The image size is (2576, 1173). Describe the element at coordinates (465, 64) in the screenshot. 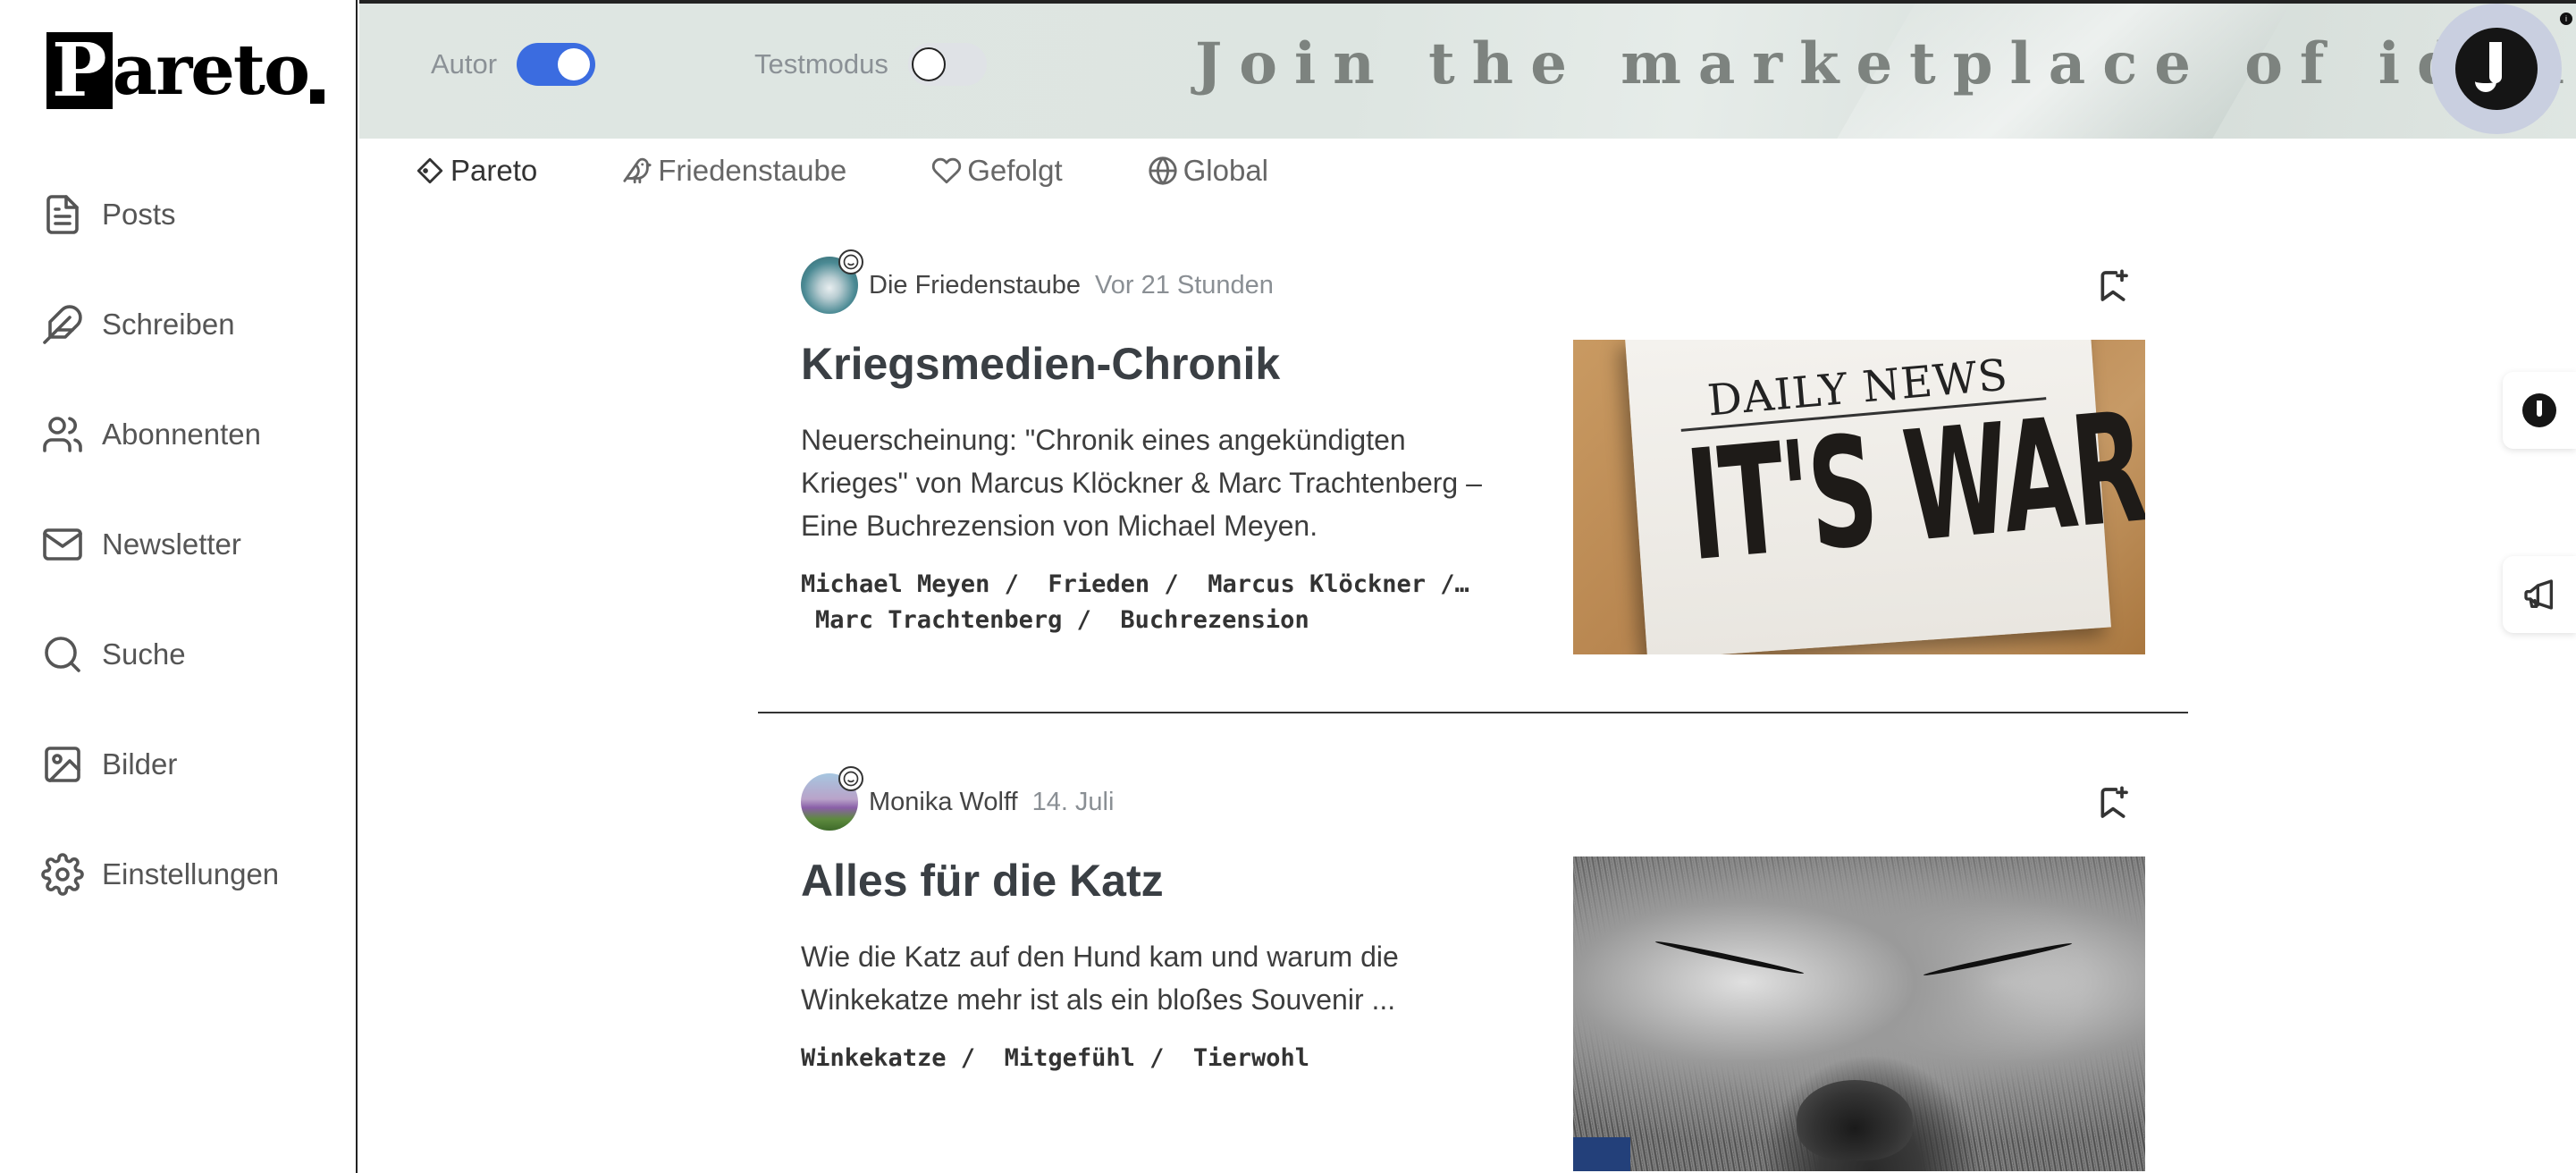

I see `autor-toggle-label: Autor` at that location.